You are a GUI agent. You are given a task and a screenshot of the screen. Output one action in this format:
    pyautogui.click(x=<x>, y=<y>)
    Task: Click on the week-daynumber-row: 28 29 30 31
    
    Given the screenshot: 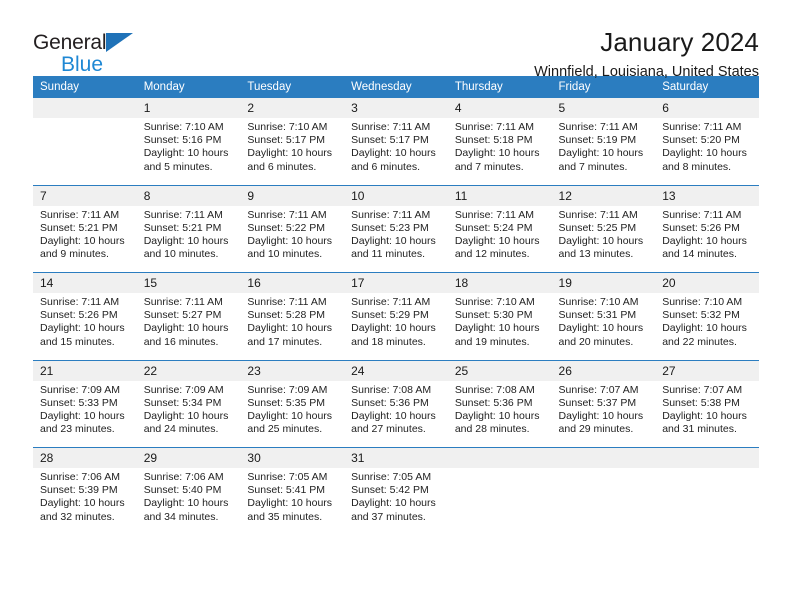 What is the action you would take?
    pyautogui.click(x=396, y=457)
    